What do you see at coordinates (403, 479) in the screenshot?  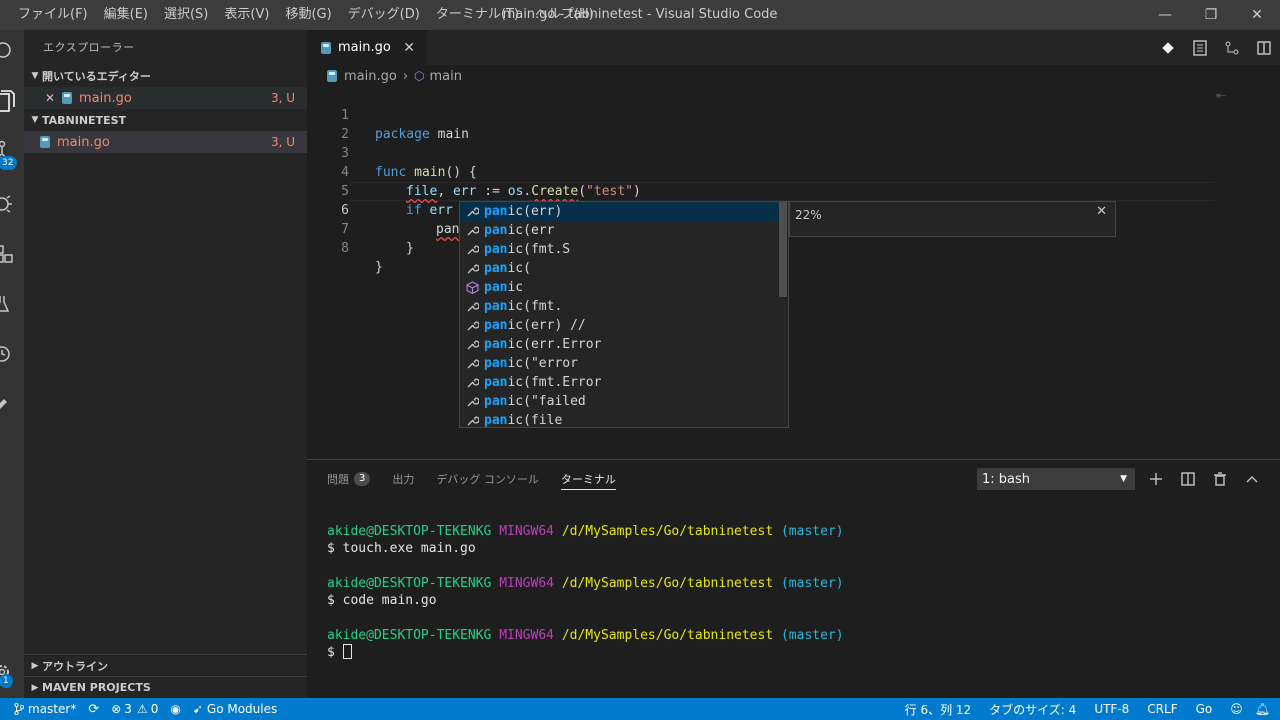 I see `tab-output: 出力` at bounding box center [403, 479].